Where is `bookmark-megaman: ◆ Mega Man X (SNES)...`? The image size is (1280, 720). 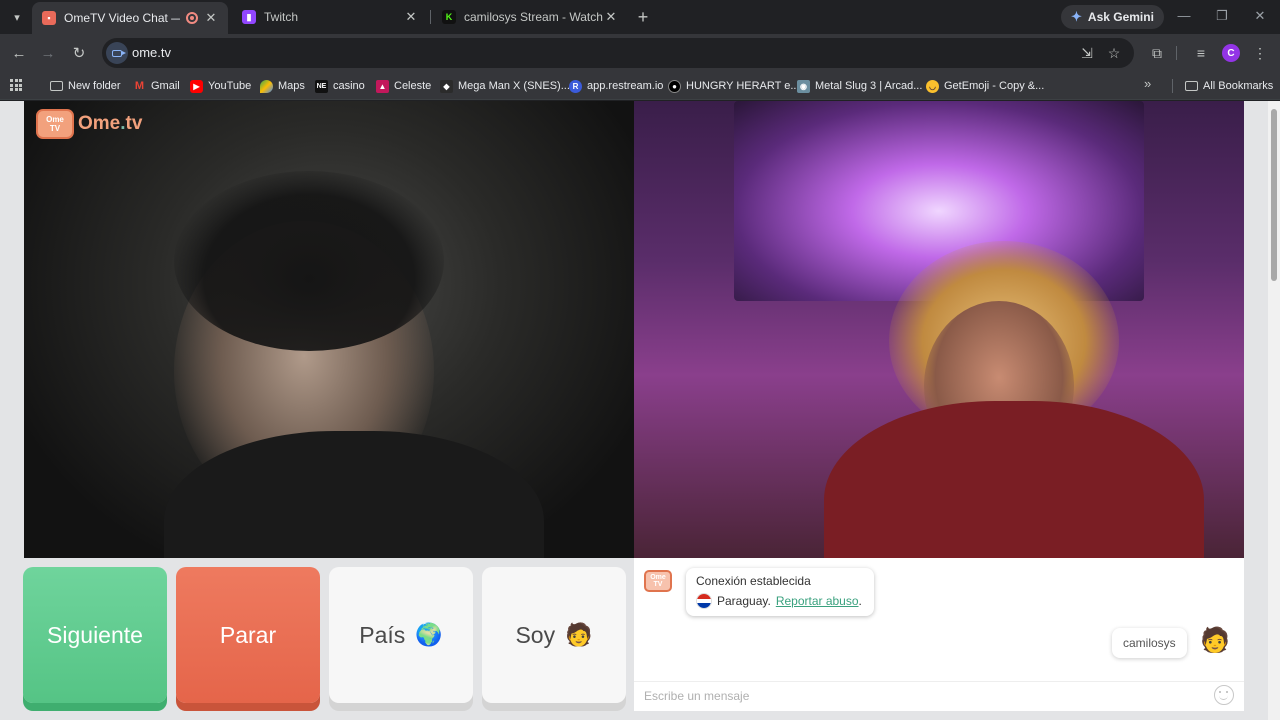 bookmark-megaman: ◆ Mega Man X (SNES)... is located at coordinates (505, 86).